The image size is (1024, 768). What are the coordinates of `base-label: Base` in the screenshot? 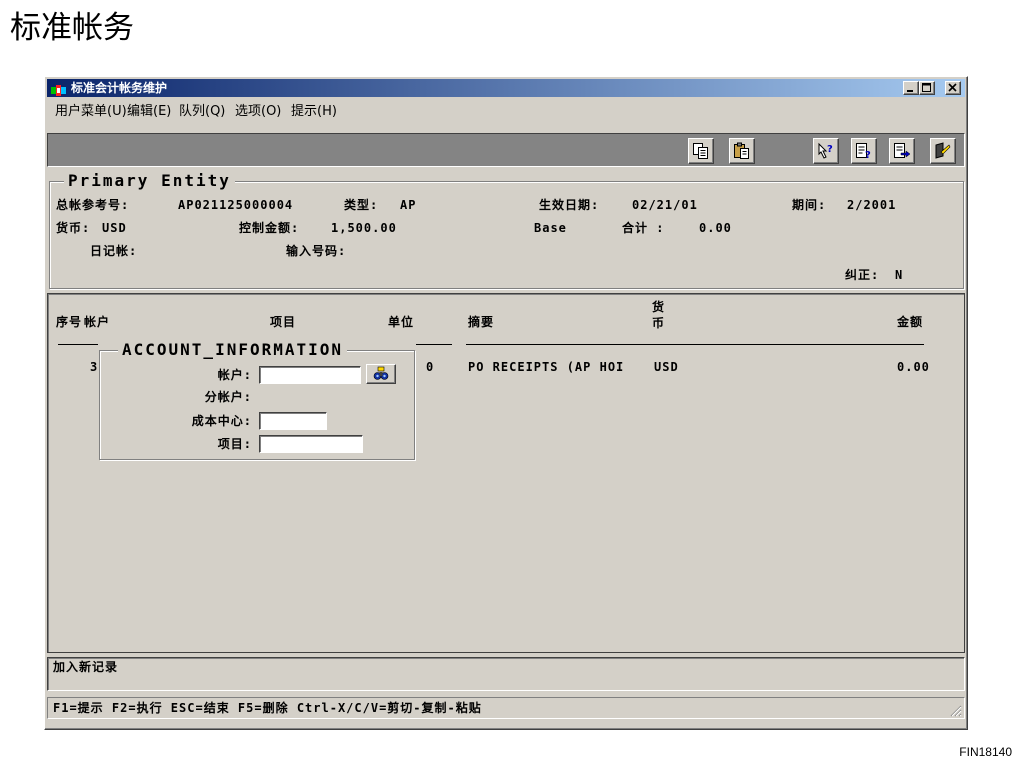 It's located at (550, 228).